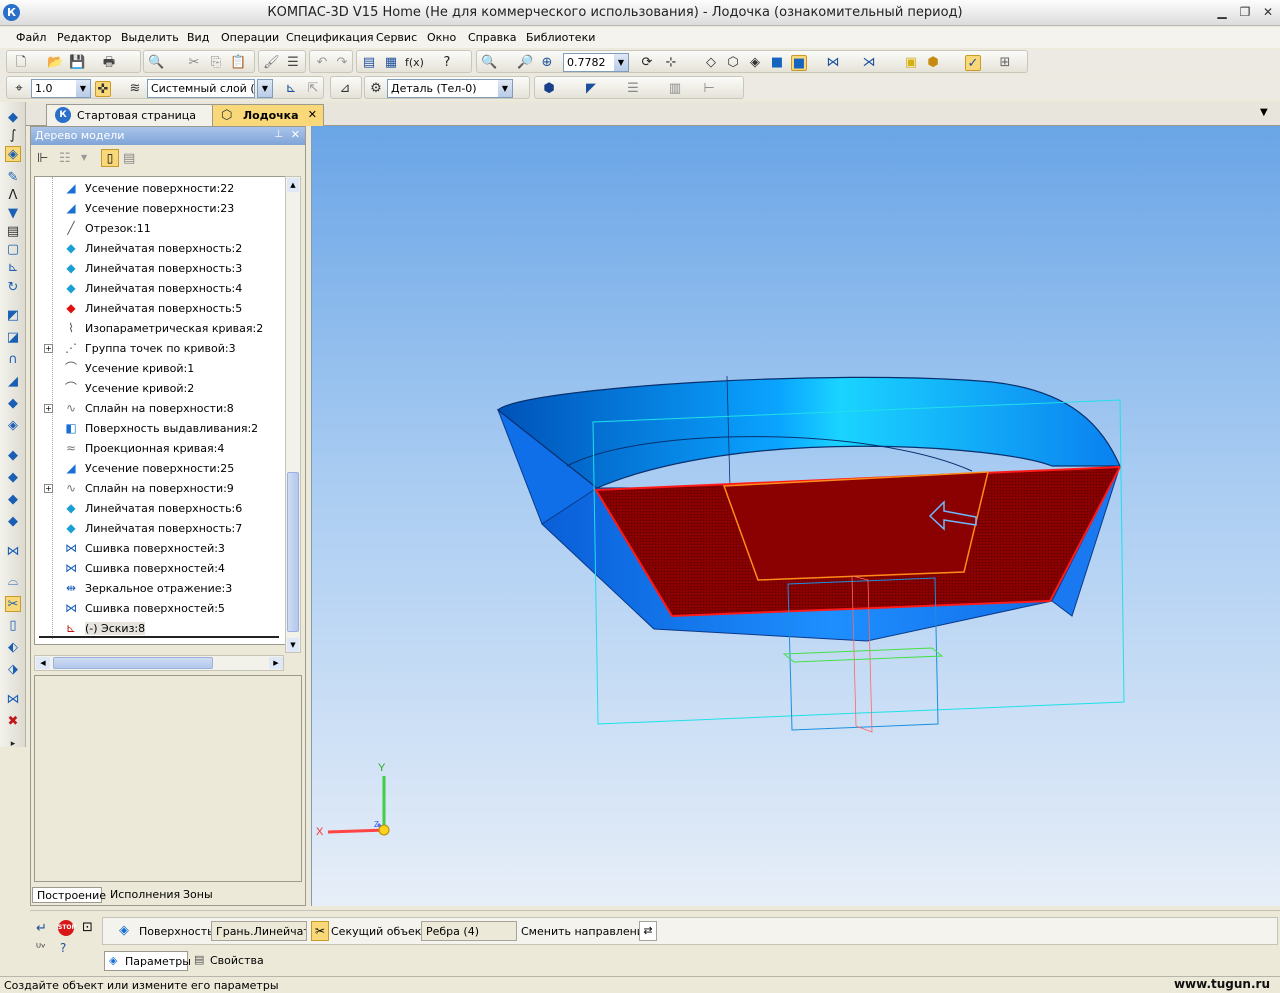 The width and height of the screenshot is (1280, 993). Describe the element at coordinates (161, 428) in the screenshot. I see `tree-item: ◧ Поверхность выдавливания:2` at that location.